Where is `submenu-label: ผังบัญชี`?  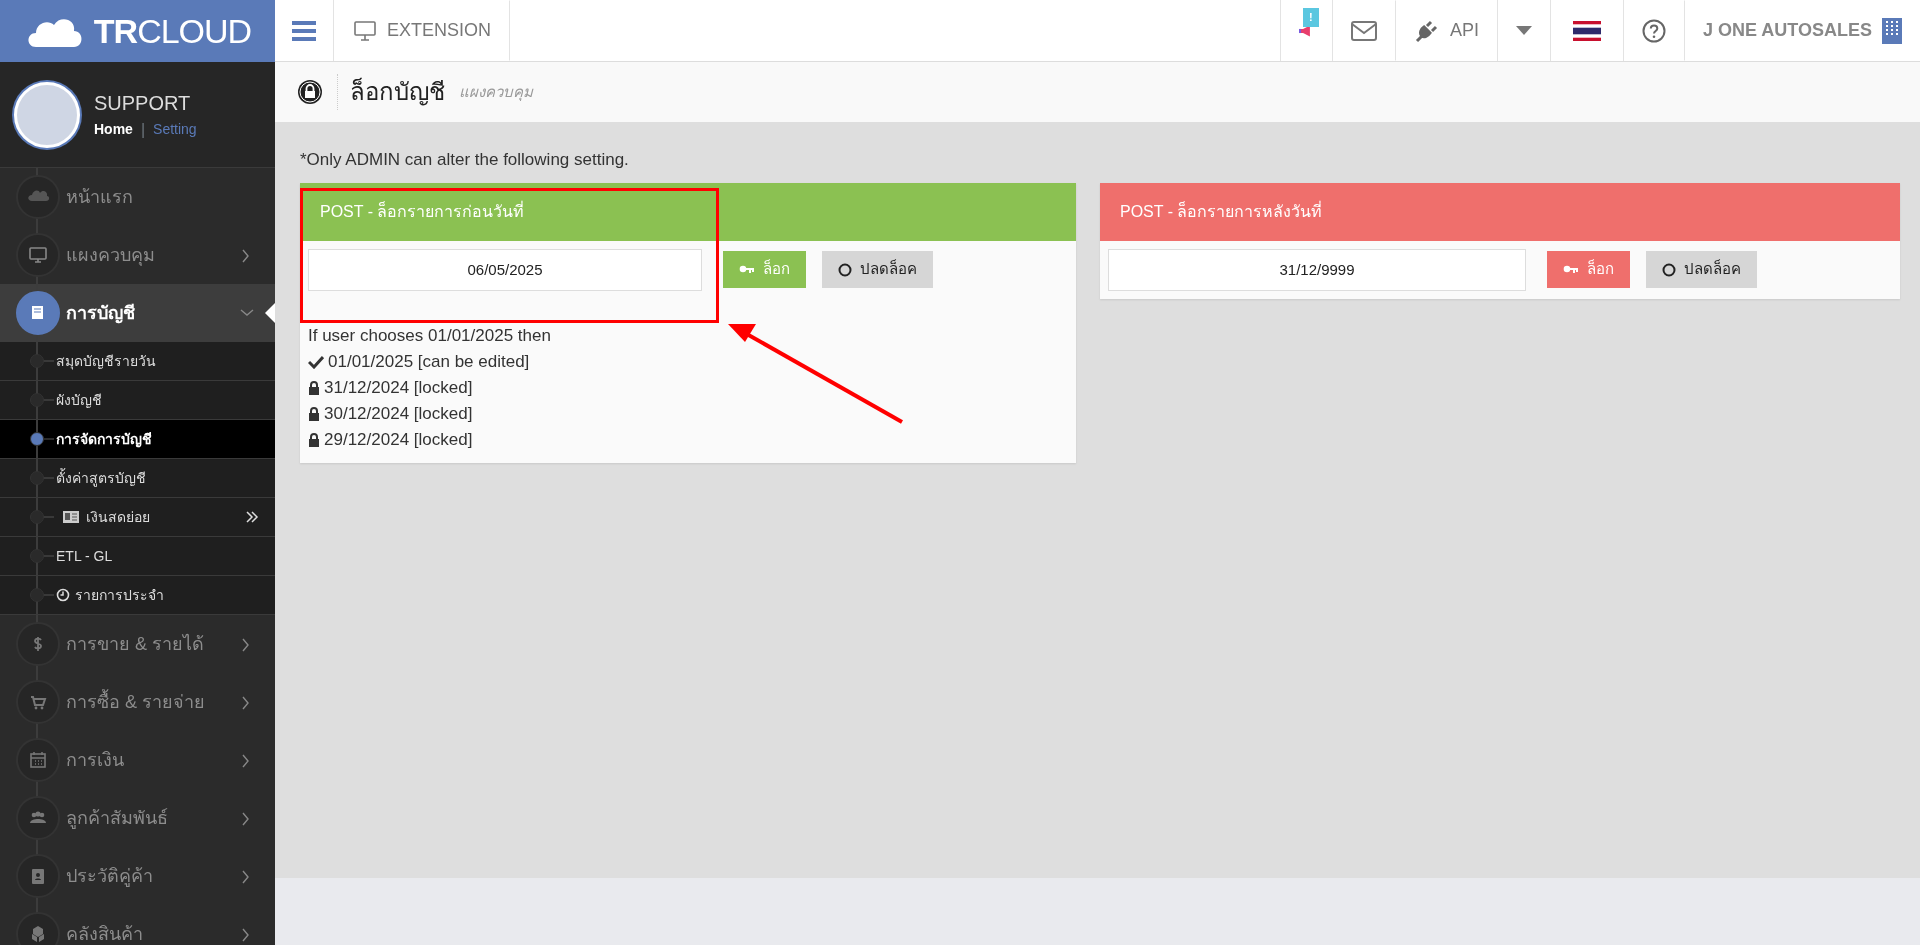 submenu-label: ผังบัญชี is located at coordinates (79, 400).